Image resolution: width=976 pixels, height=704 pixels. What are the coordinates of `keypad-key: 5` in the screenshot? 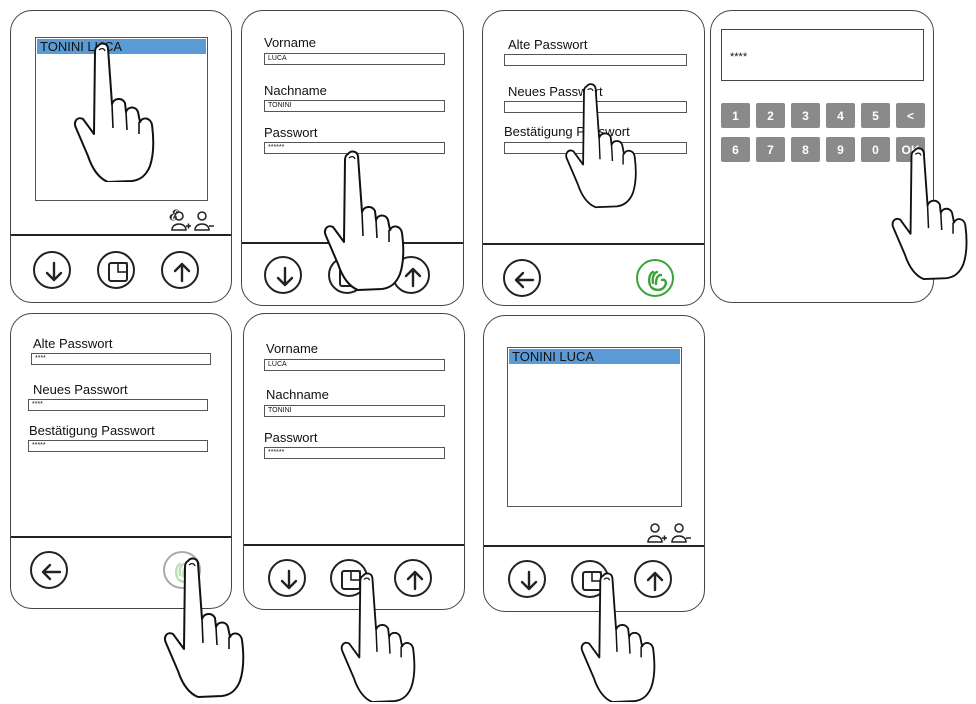 It's located at (875, 115).